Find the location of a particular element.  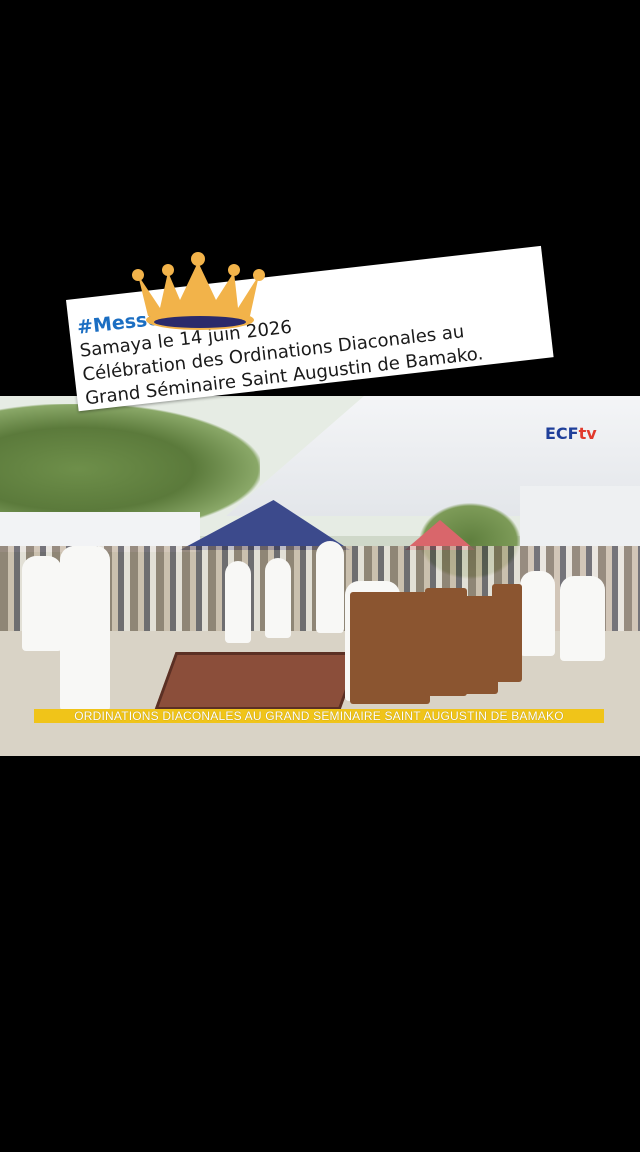

logo-tv: tv is located at coordinates (587, 433).